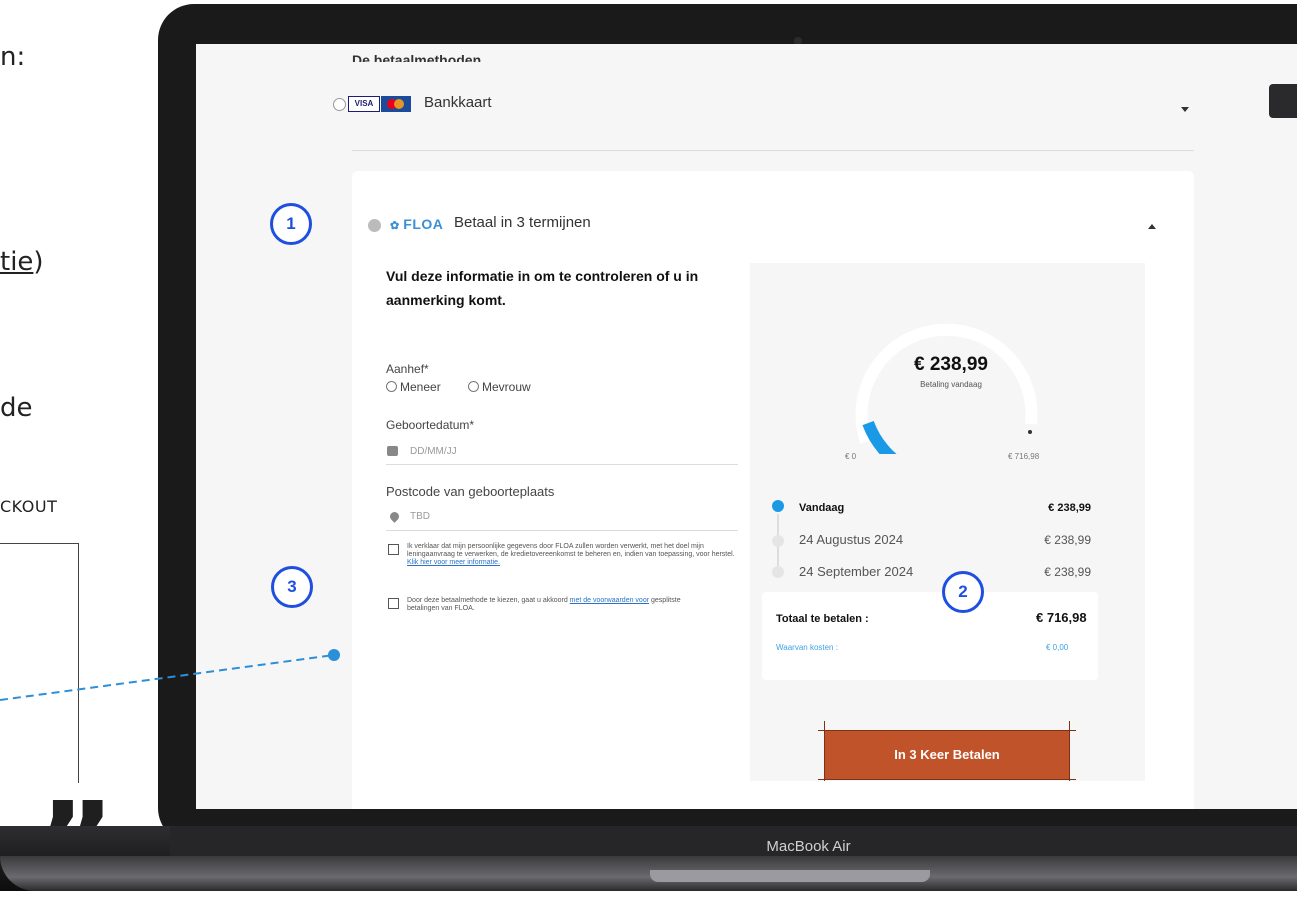 This screenshot has width=1297, height=917. I want to click on callout-2: 2, so click(963, 592).